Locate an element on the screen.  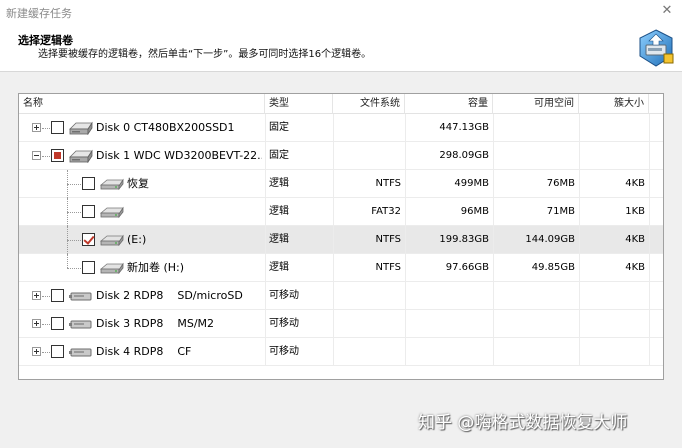
column-header-name: 名称 is located at coordinates (142, 104).